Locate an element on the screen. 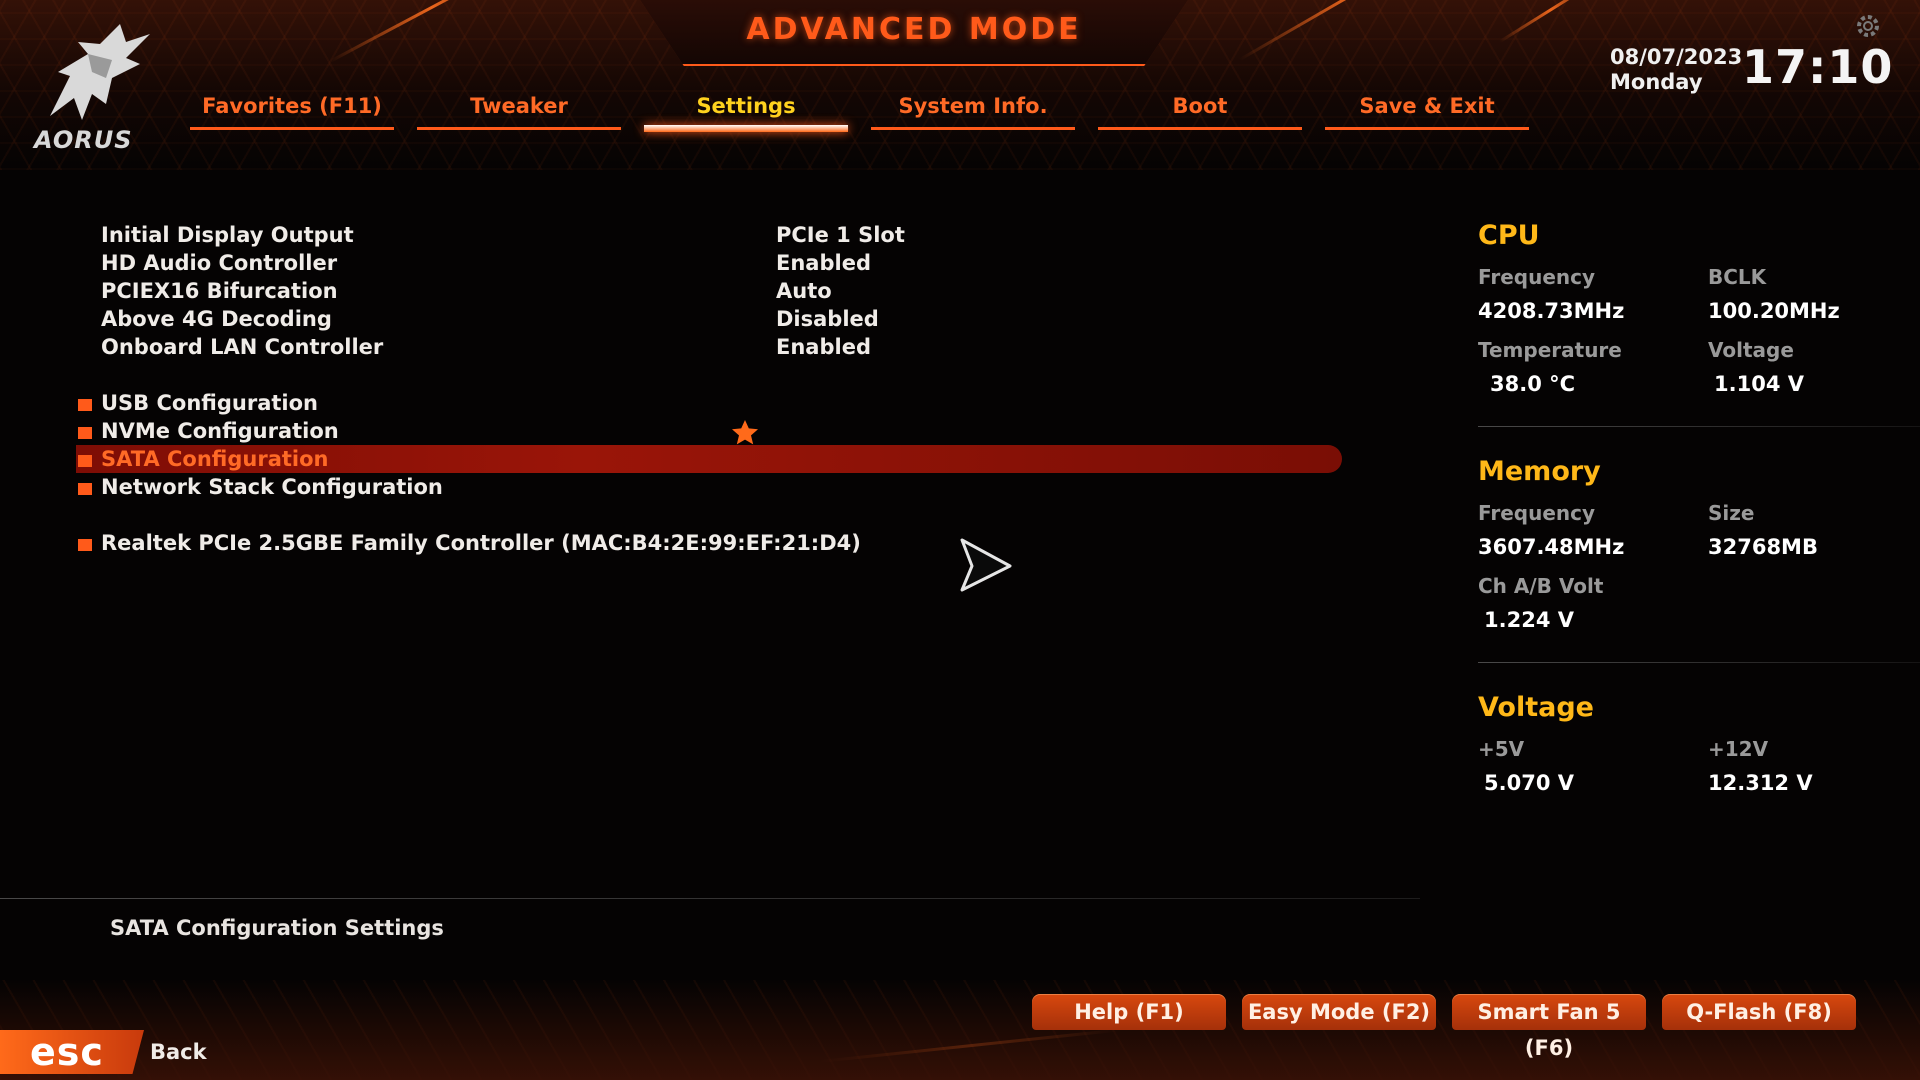 The height and width of the screenshot is (1080, 1920). date-display: 08/07/2023 Monday is located at coordinates (1676, 70).